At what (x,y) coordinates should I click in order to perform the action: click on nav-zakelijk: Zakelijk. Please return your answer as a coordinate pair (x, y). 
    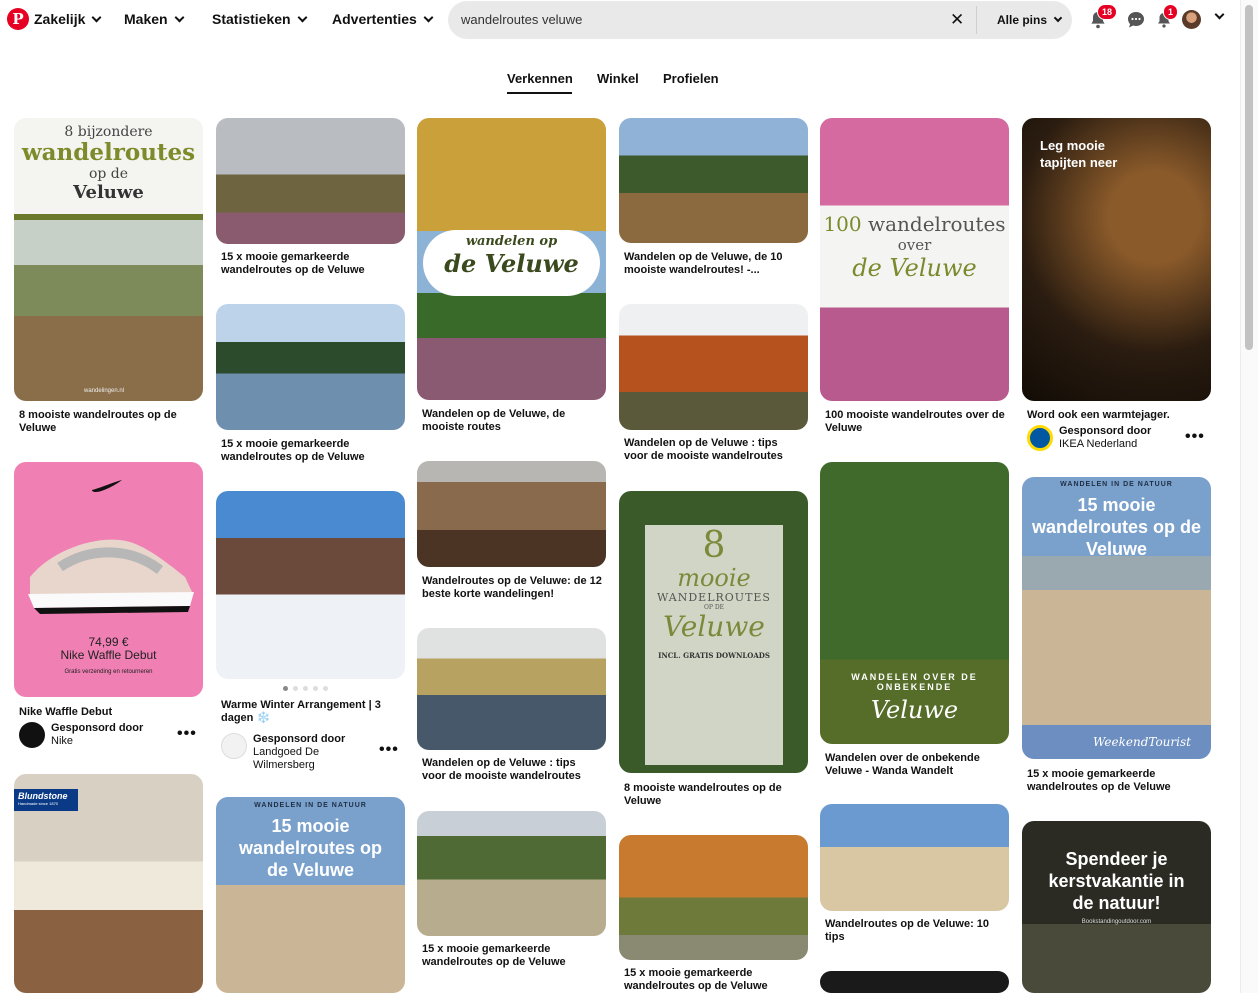
    Looking at the image, I should click on (68, 19).